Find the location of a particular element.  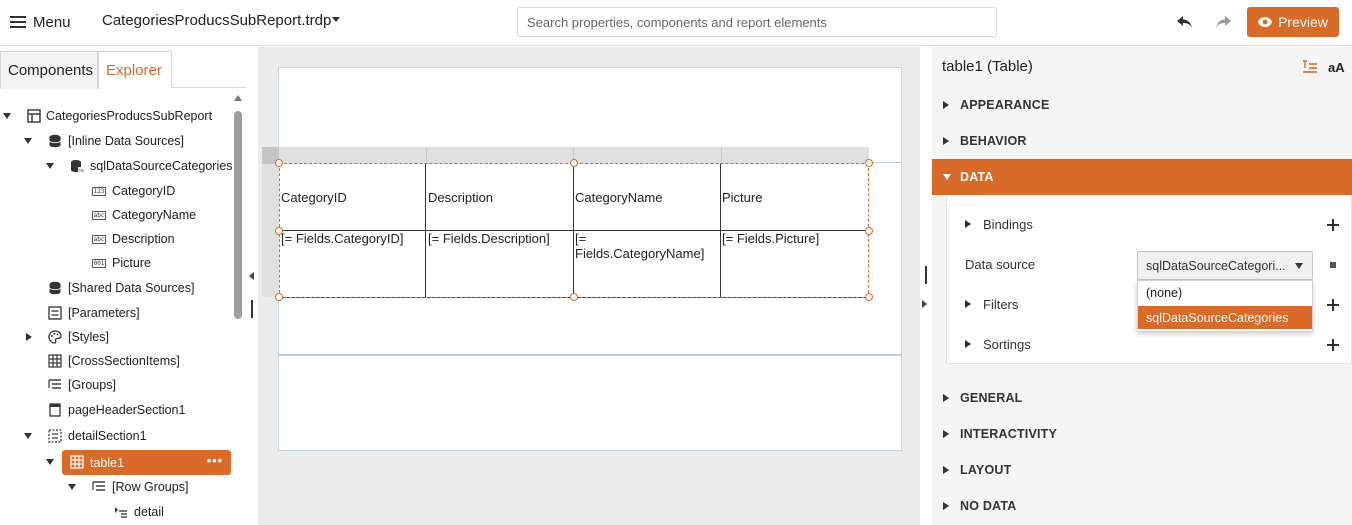

tree-item-table1: table1 ••• is located at coordinates (146, 462).